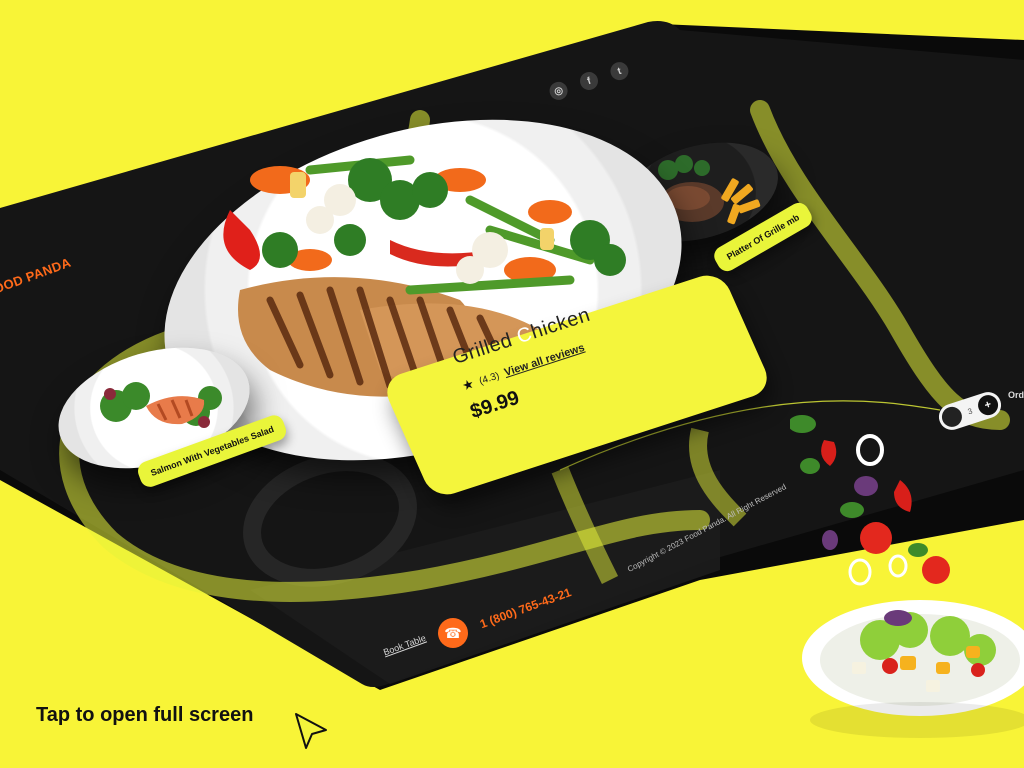 This screenshot has width=1024, height=768. Describe the element at coordinates (161, 405) in the screenshot. I see `salmon-salad-image` at that location.